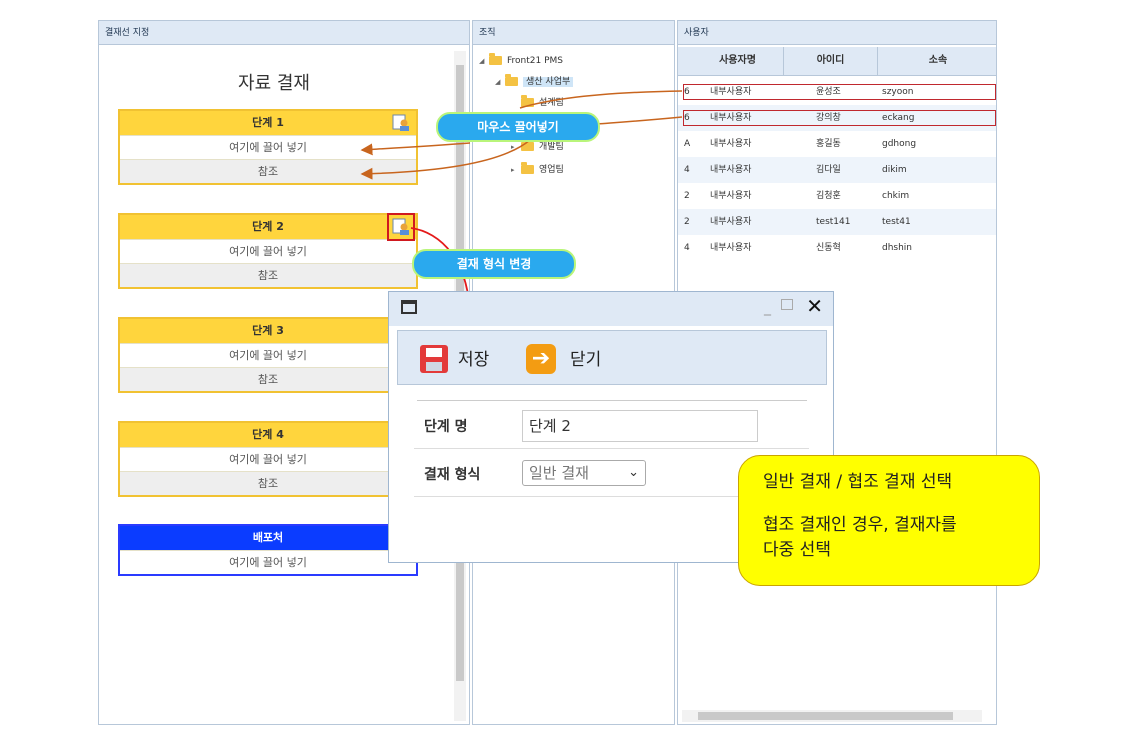 The width and height of the screenshot is (1123, 739). I want to click on approval-type-label: 결재 형식, so click(452, 475).